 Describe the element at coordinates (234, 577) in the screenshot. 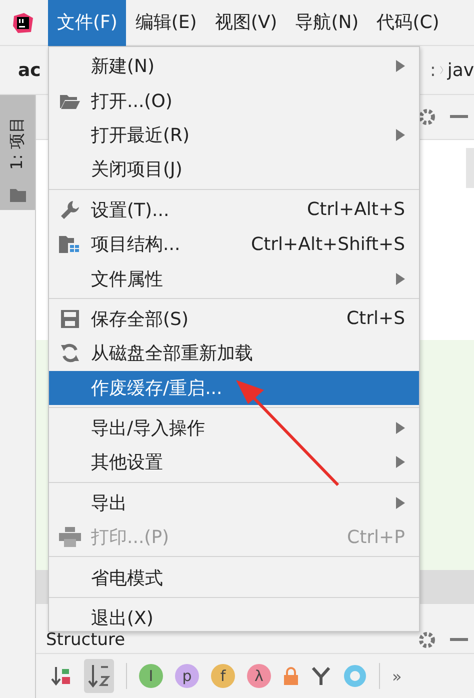

I see `menu-item: 省电模式` at that location.